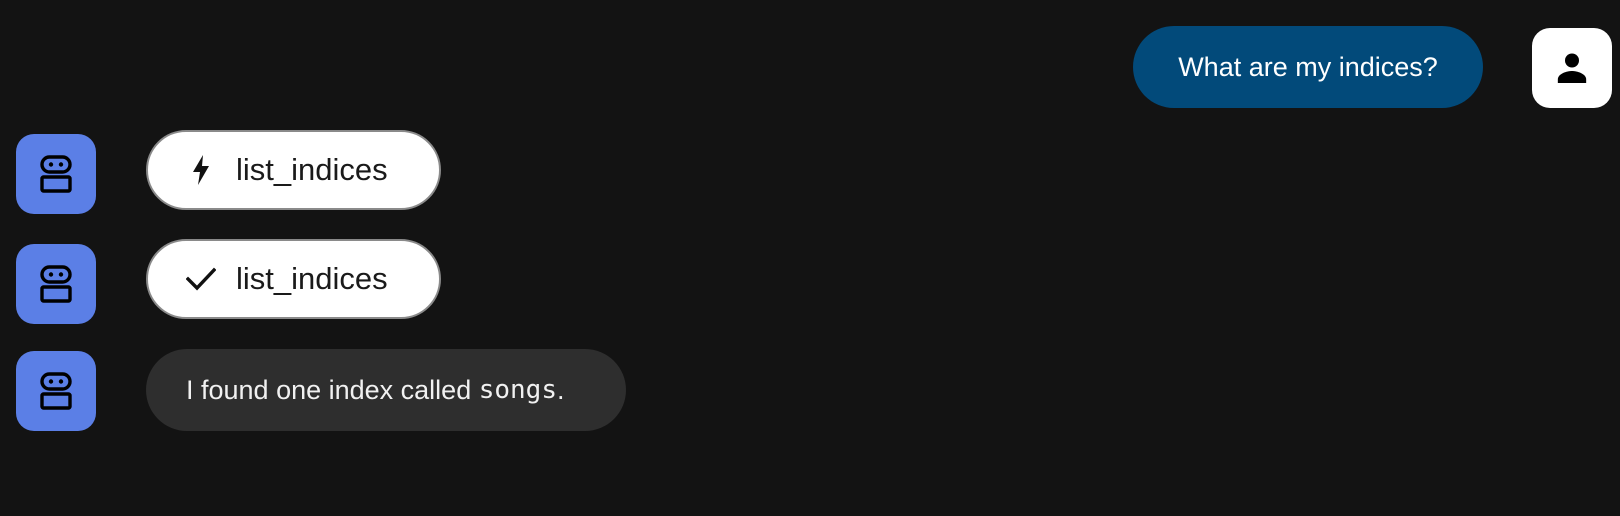 This screenshot has width=1620, height=516. Describe the element at coordinates (517, 390) in the screenshot. I see `index-name-code: songs` at that location.